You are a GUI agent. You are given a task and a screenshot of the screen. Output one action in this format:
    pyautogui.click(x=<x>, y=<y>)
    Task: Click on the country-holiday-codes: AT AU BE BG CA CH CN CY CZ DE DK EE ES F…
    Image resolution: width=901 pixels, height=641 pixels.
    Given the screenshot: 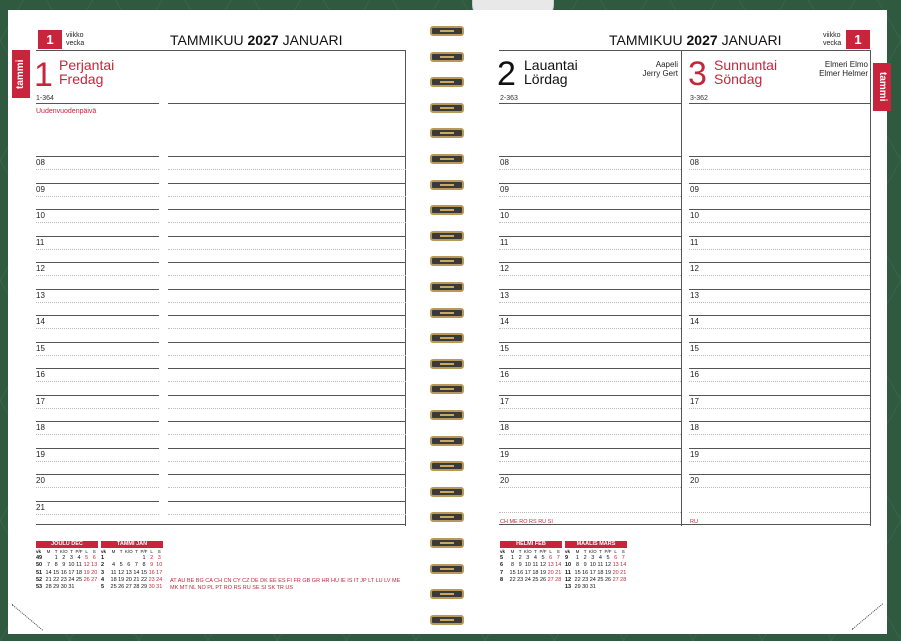 What is the action you would take?
    pyautogui.click(x=285, y=584)
    